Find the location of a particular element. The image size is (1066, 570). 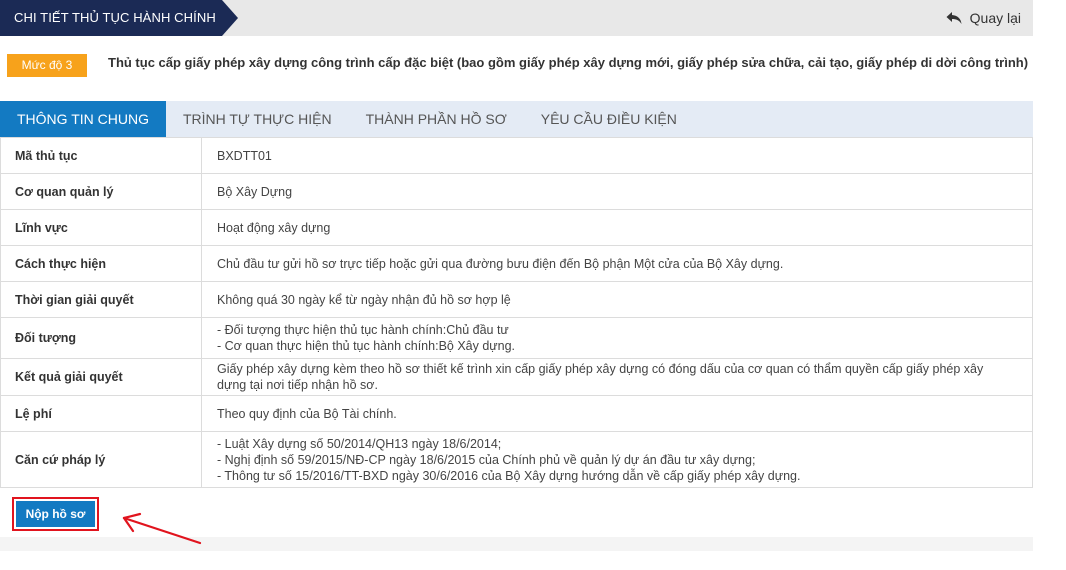

row-value: BXDTT01 is located at coordinates (617, 155).